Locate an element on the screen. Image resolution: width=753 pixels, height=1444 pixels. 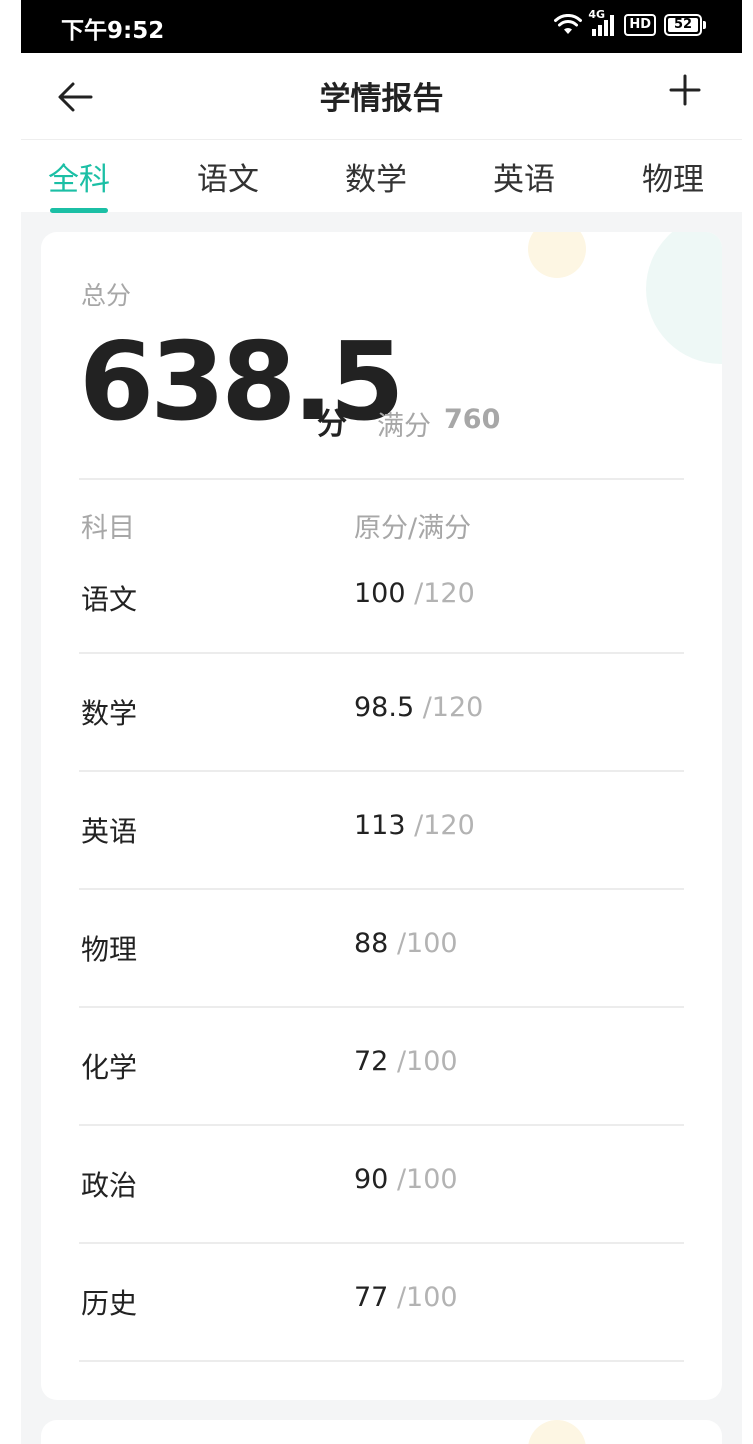
battery-icon: 52 is located at coordinates (685, 25).